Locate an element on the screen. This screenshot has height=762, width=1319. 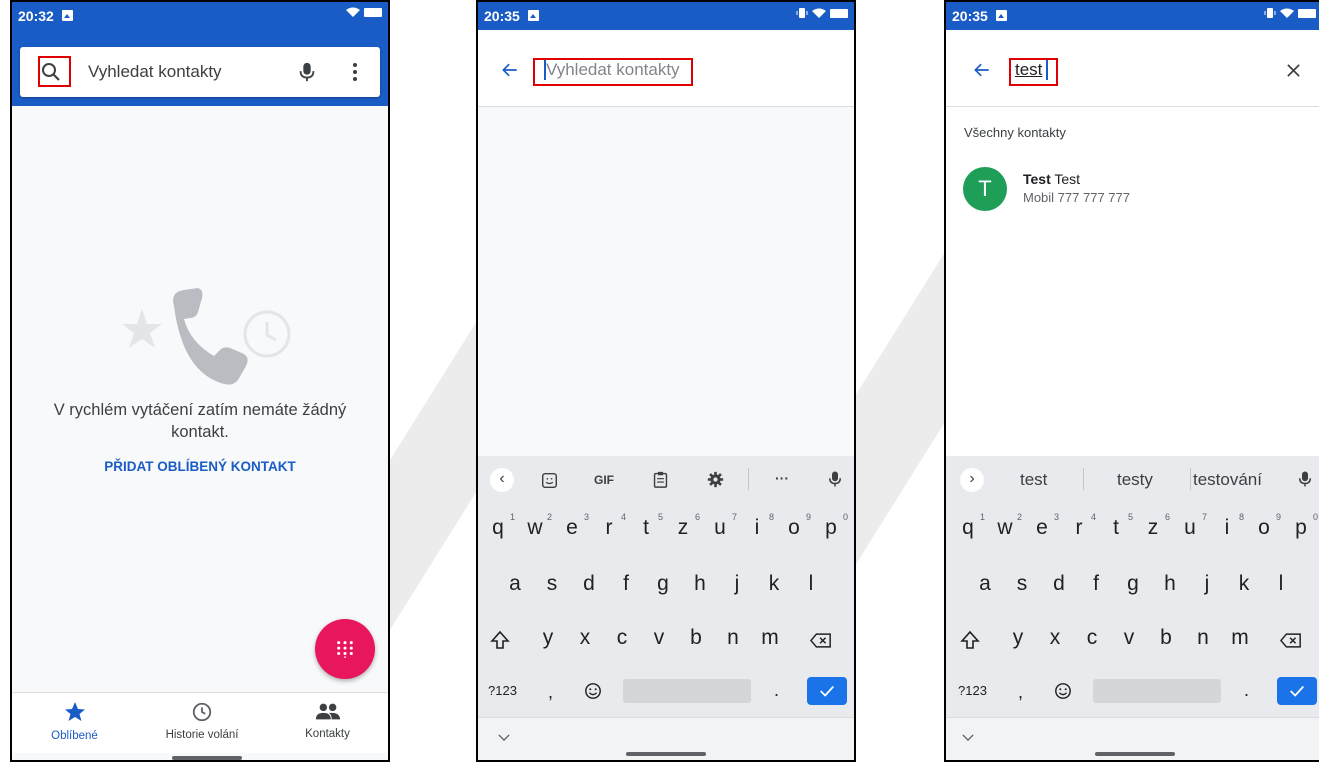
more-button: ··· is located at coordinates (782, 478).